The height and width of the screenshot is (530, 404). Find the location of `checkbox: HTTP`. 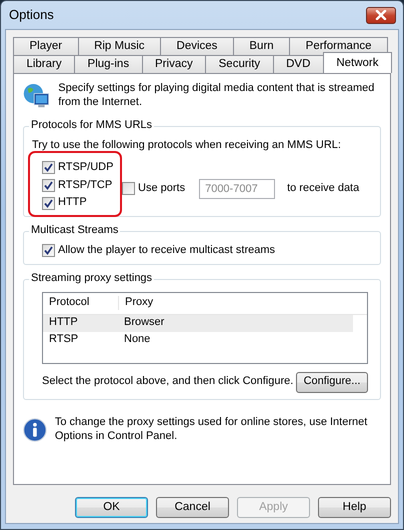

checkbox: HTTP is located at coordinates (82, 203).